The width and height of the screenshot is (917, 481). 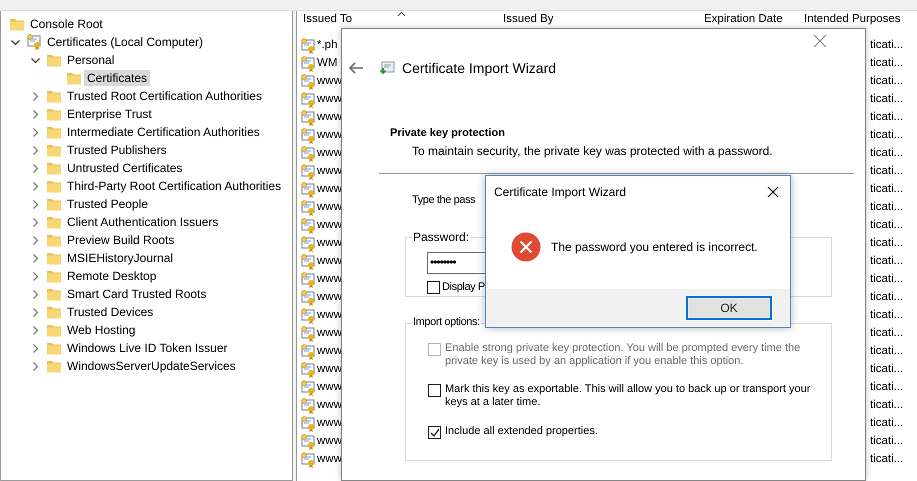 What do you see at coordinates (327, 20) in the screenshot?
I see `column-header: Issued To` at bounding box center [327, 20].